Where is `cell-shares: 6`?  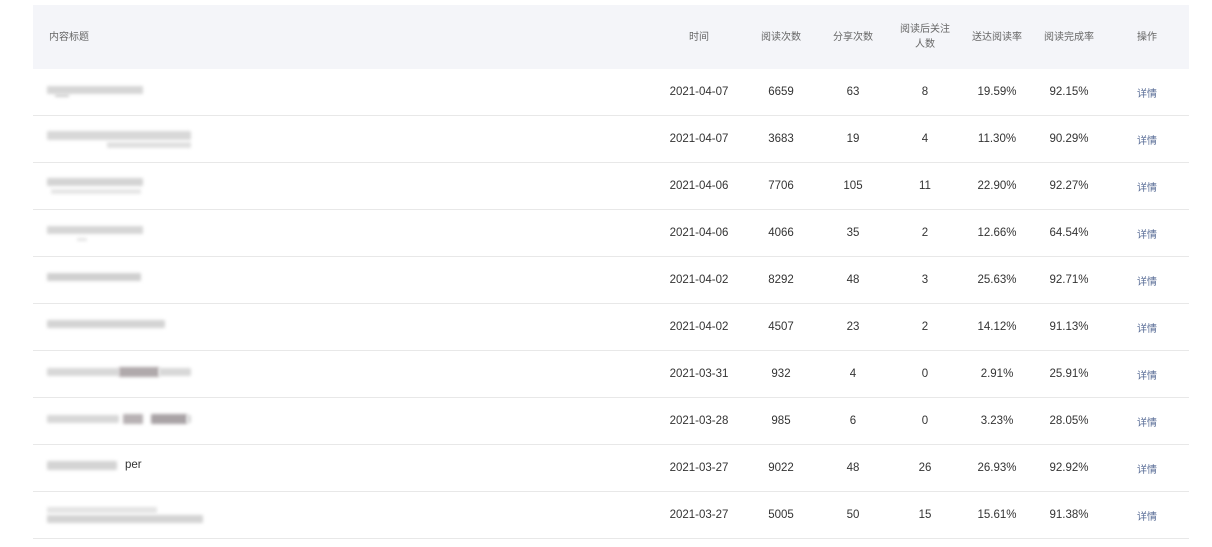 cell-shares: 6 is located at coordinates (853, 421).